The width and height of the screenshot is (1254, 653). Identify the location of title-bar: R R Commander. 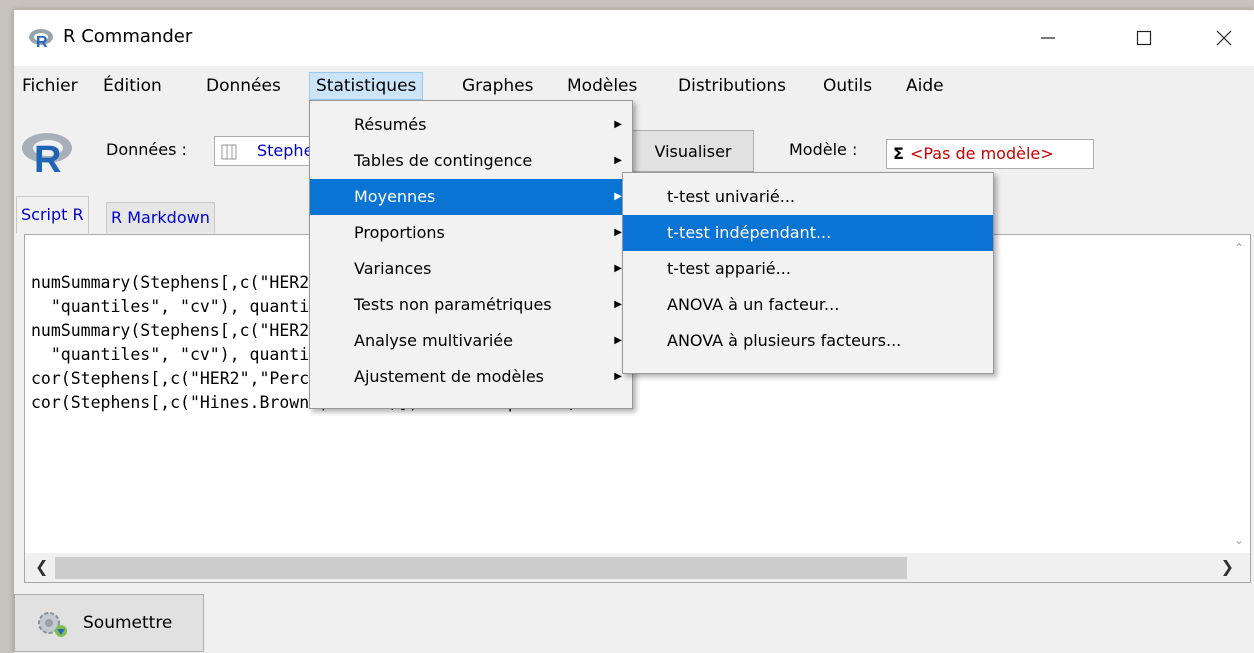
(634, 38).